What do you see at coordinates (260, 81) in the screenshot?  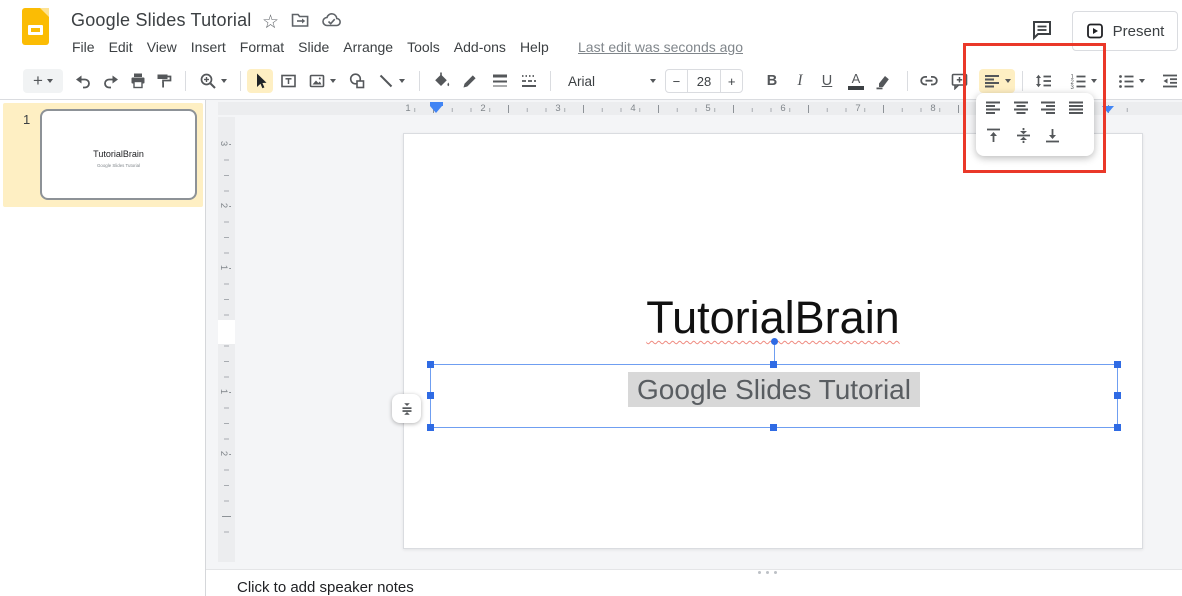 I see `select-tool-button` at bounding box center [260, 81].